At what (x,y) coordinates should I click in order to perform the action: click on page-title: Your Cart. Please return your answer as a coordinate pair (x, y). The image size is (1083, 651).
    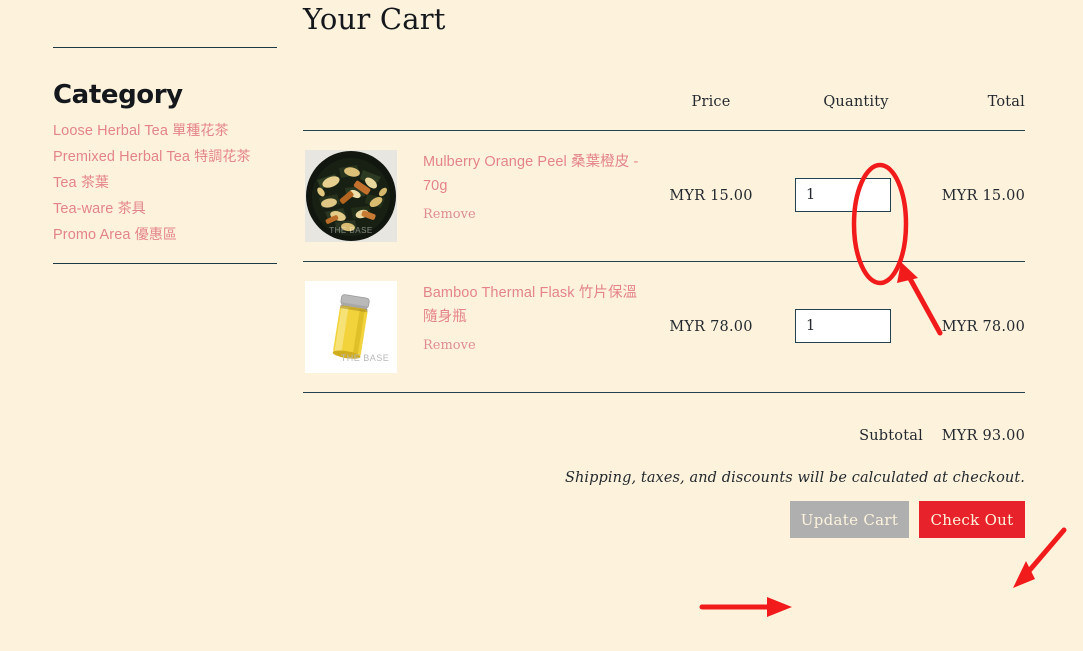
    Looking at the image, I should click on (374, 19).